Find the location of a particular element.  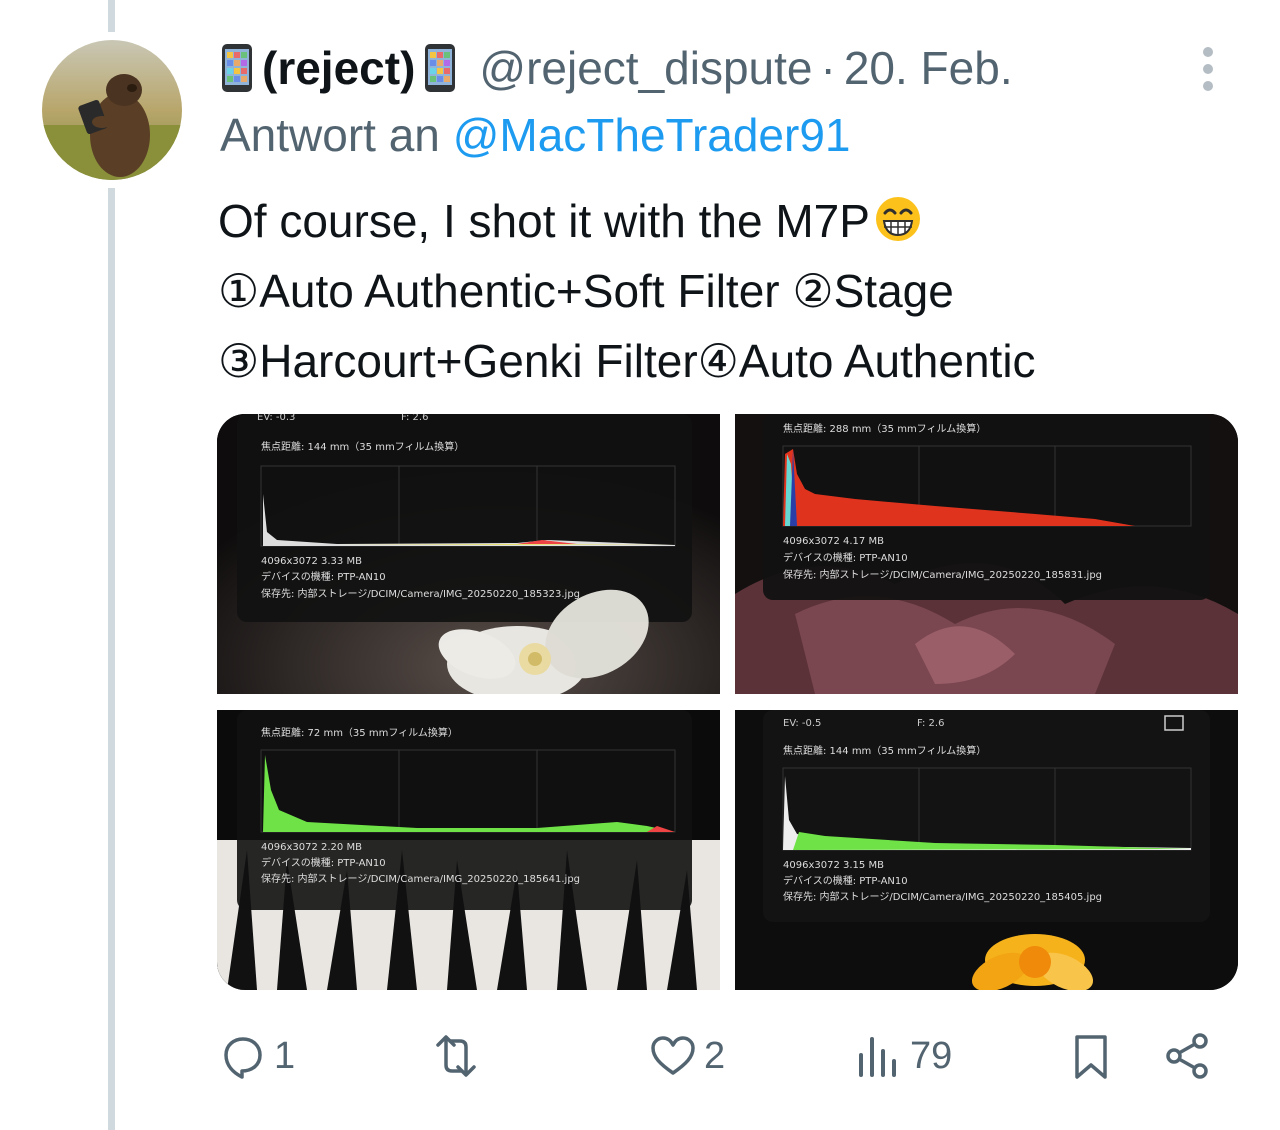

focal-length-label: 焦点距離: 72 mm（35 mmフィルム換算） is located at coordinates (359, 732).